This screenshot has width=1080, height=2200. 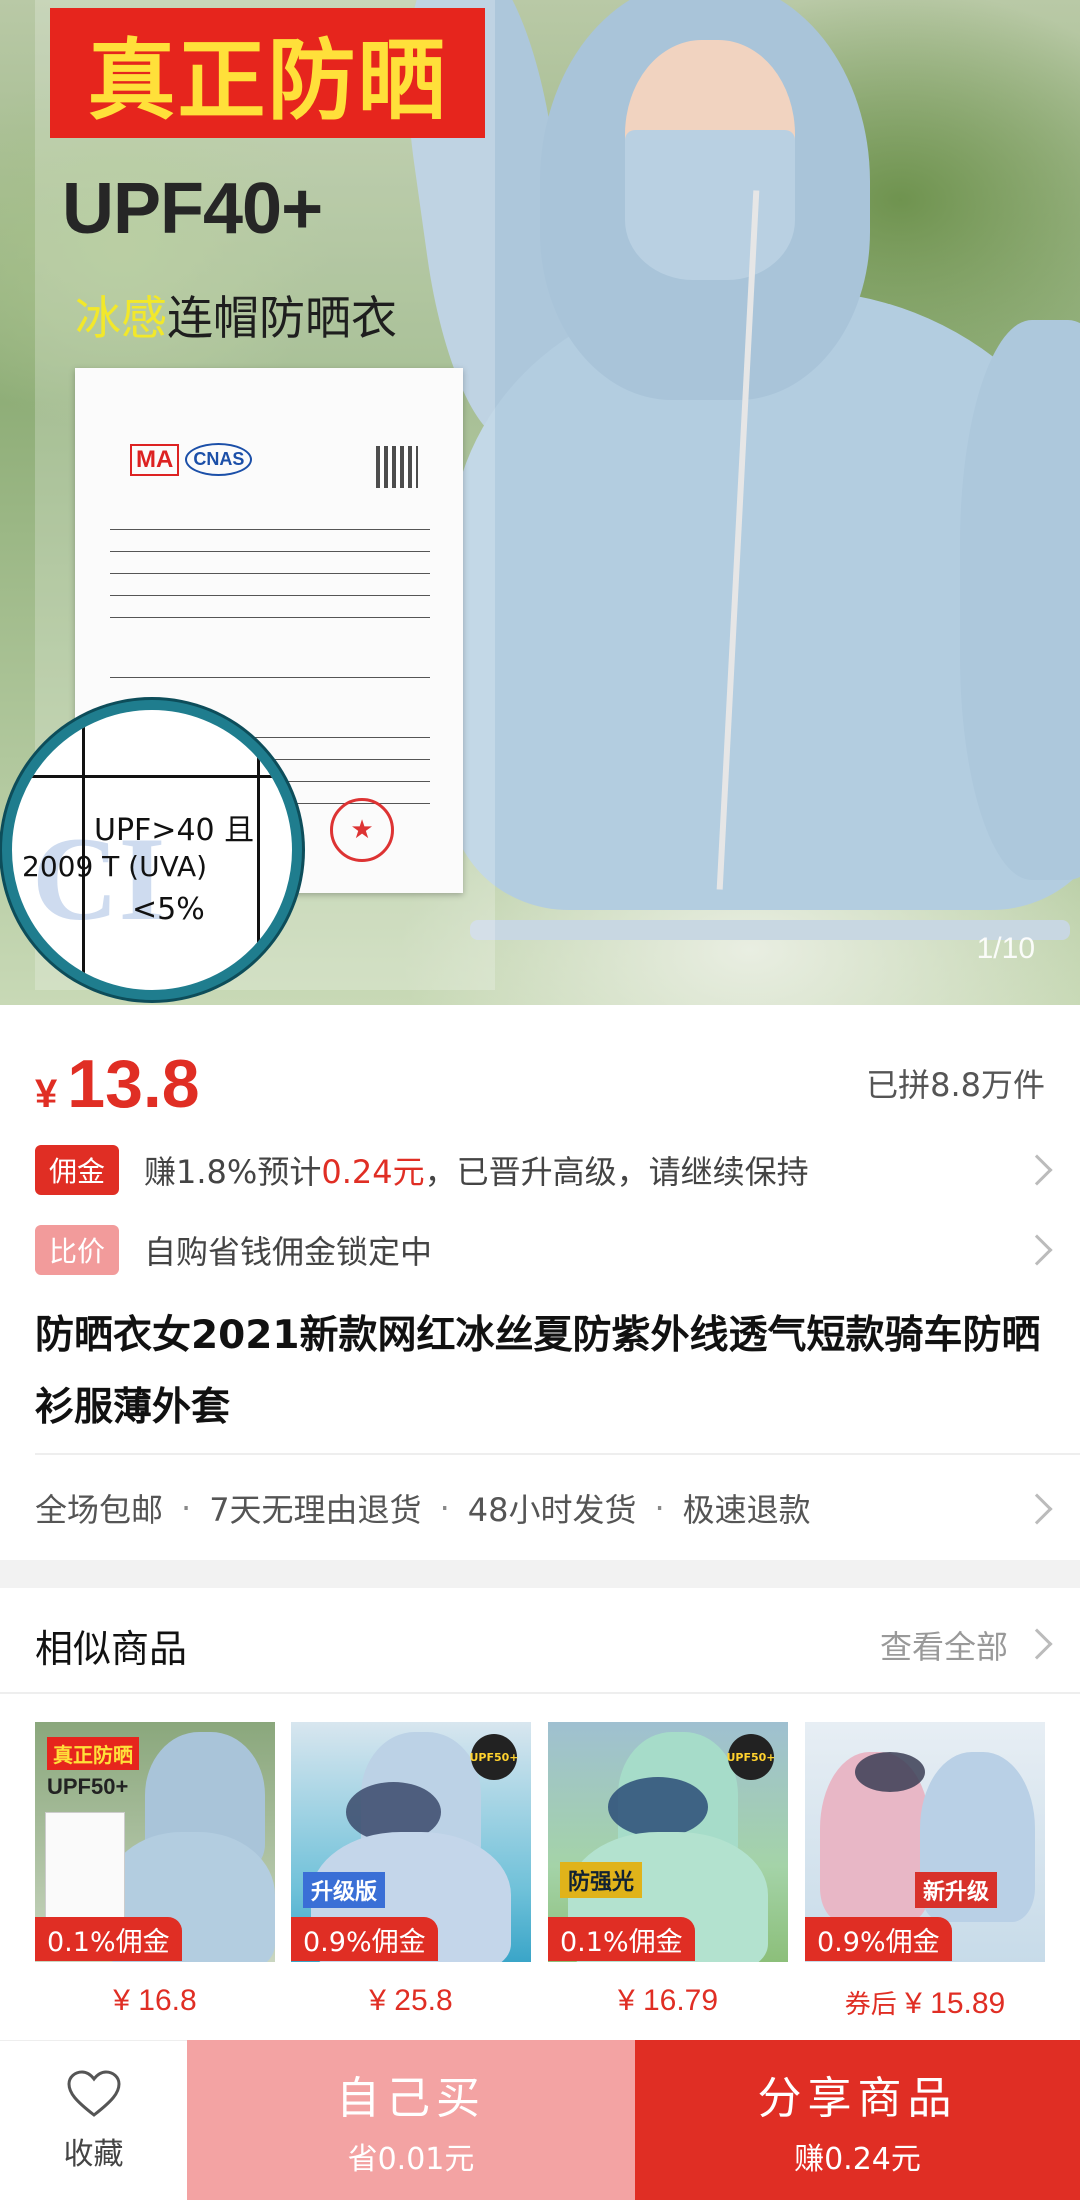 I want to click on share-label: 分享商品, so click(x=857, y=2098).